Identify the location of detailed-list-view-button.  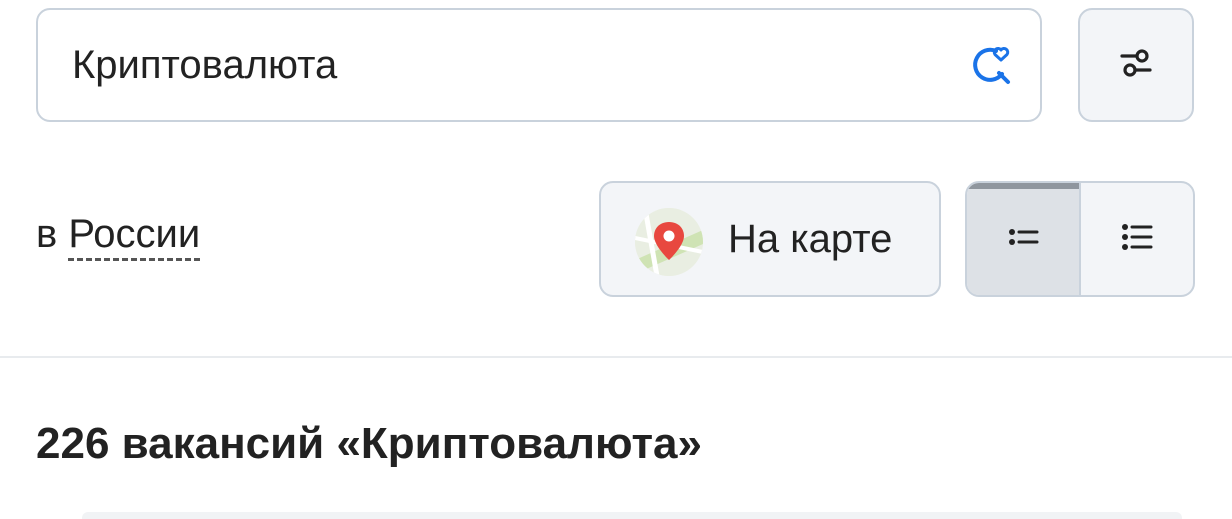
(1136, 239).